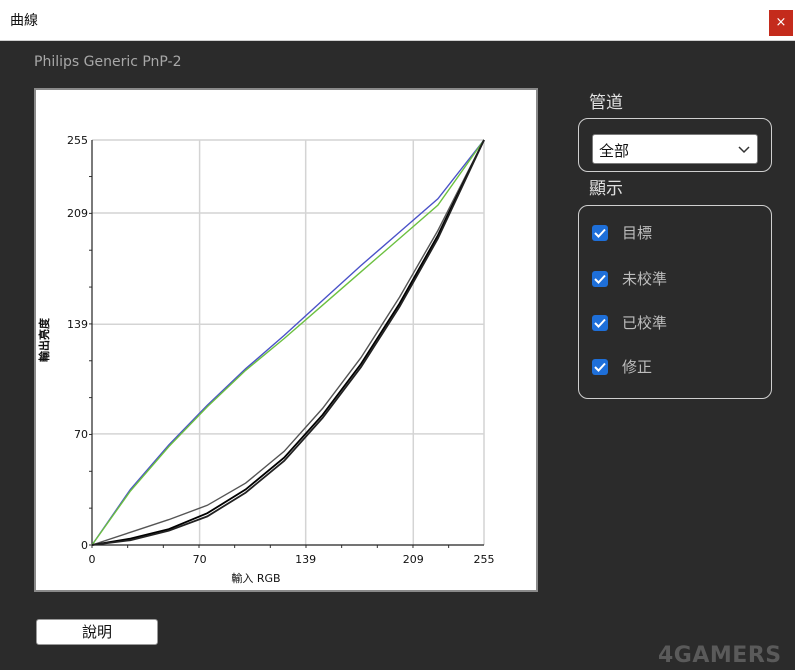 The width and height of the screenshot is (795, 670). Describe the element at coordinates (720, 655) in the screenshot. I see `watermark: 4GAMERS` at that location.